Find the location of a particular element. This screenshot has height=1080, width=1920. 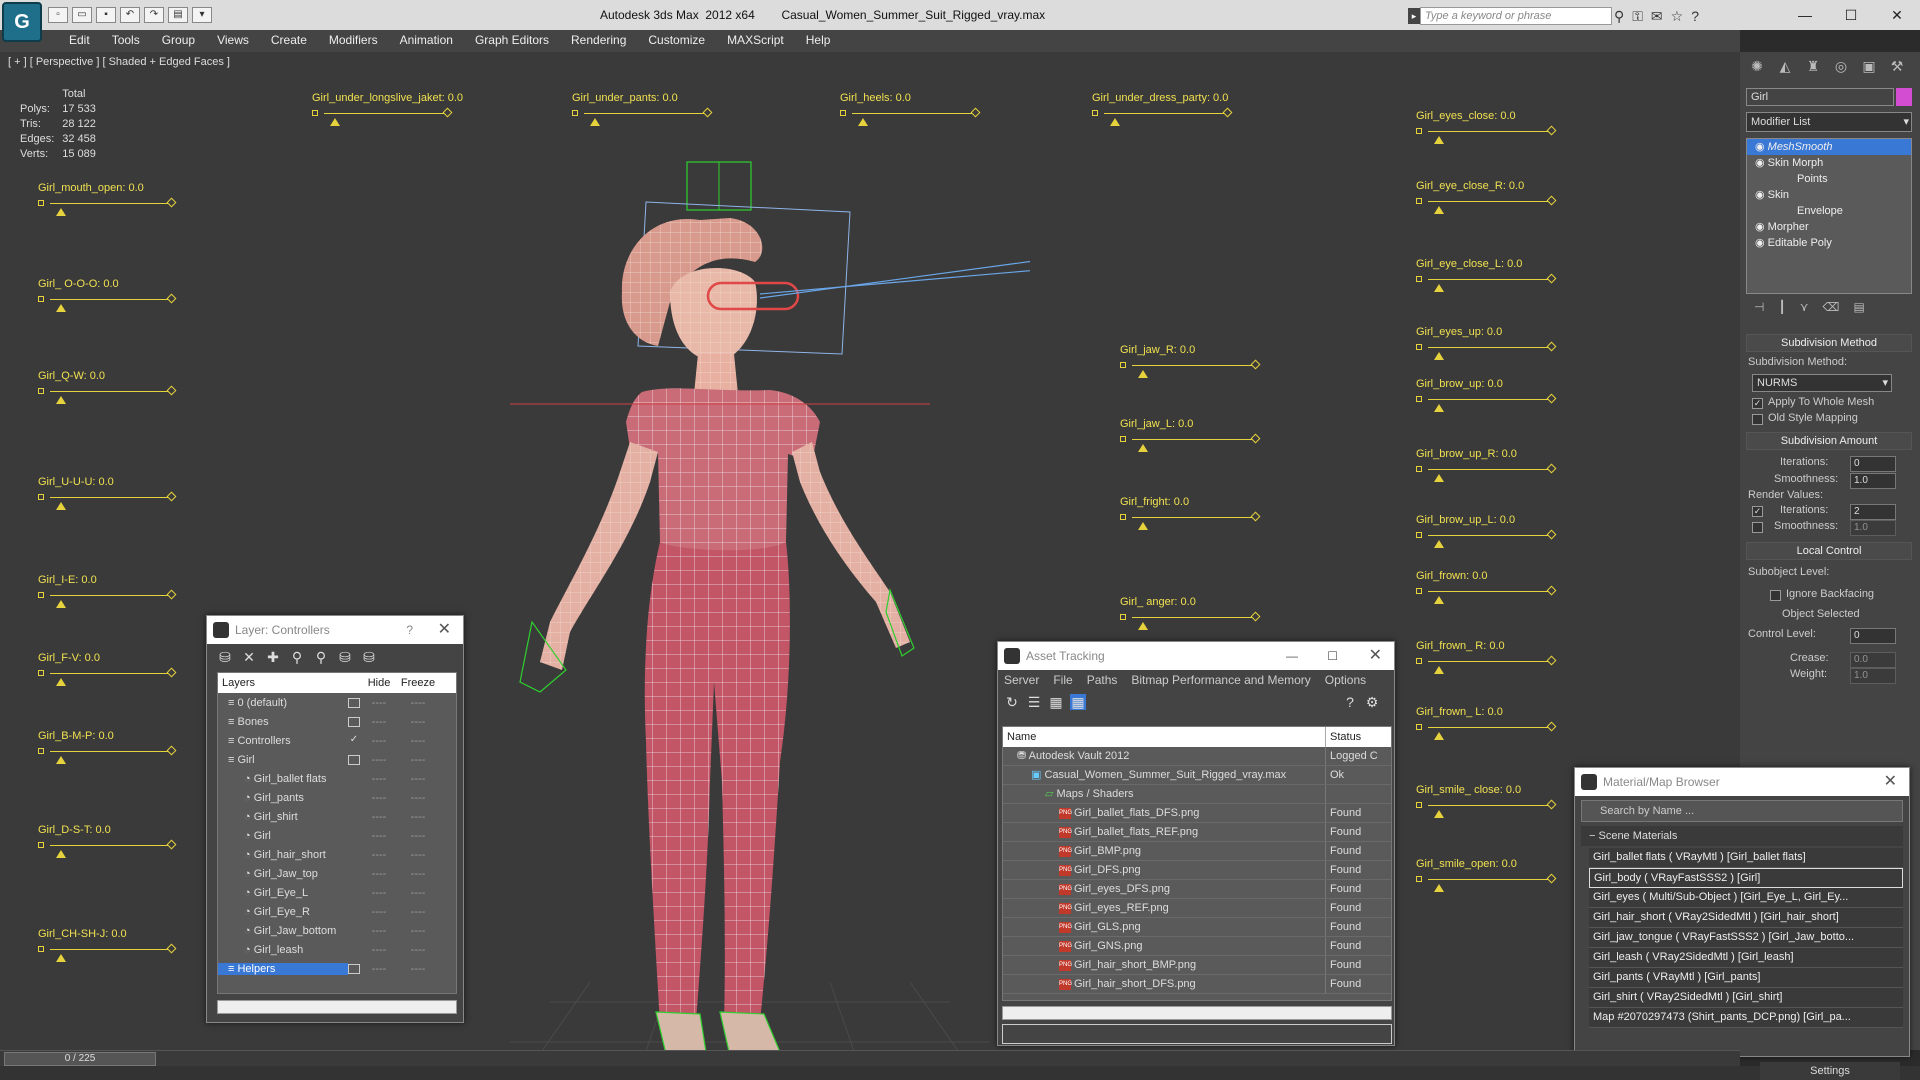

pin-stack-icon: ⊣ is located at coordinates (1759, 310).